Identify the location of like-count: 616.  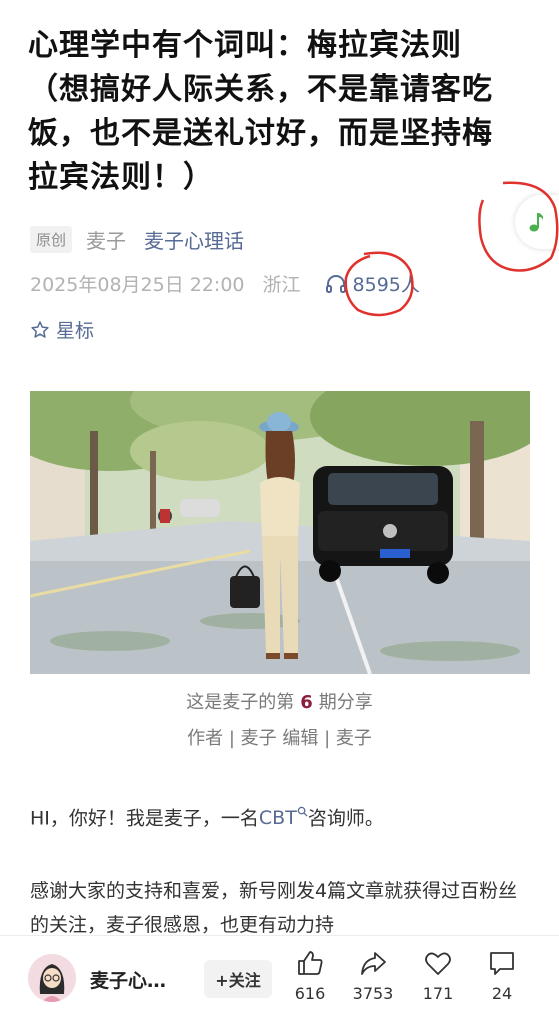
(310, 993).